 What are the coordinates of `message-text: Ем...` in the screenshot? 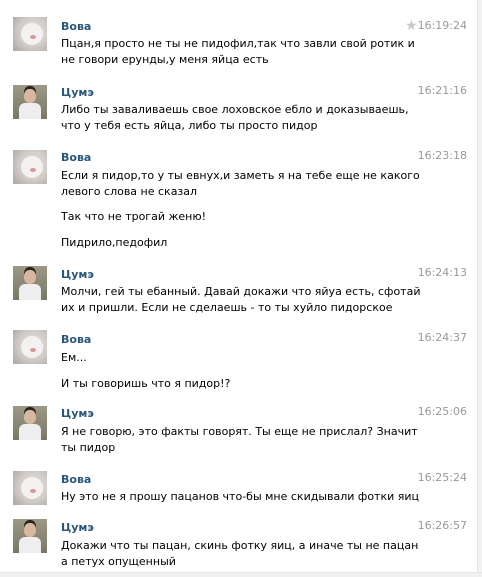 It's located at (74, 357).